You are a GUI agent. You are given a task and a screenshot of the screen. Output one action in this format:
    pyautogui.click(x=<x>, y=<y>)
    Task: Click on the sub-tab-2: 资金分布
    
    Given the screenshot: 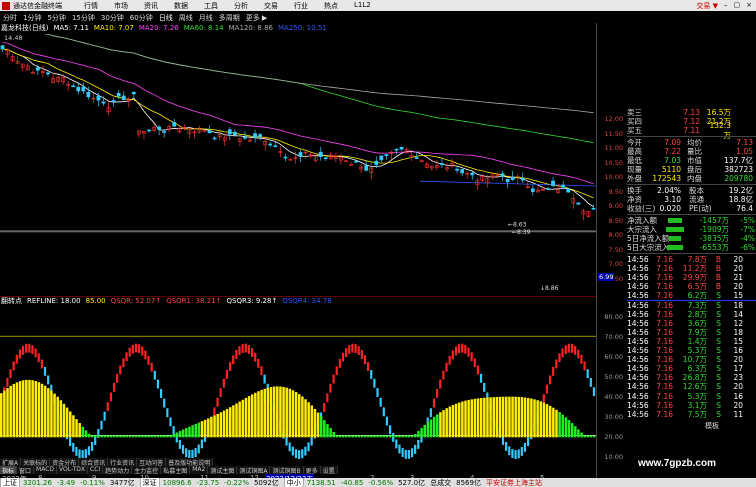 What is the action you would take?
    pyautogui.click(x=65, y=462)
    